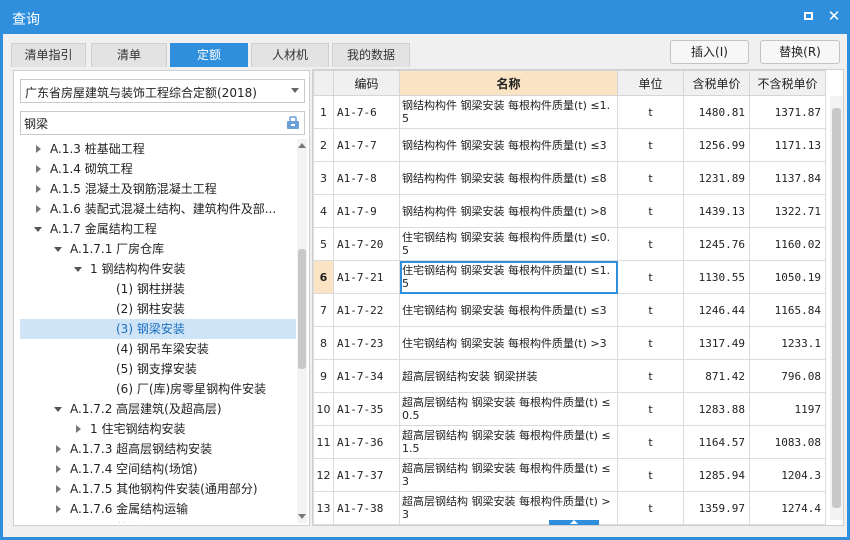 The width and height of the screenshot is (850, 540). What do you see at coordinates (716, 310) in the screenshot?
I see `price-tax-cell: 1246.44` at bounding box center [716, 310].